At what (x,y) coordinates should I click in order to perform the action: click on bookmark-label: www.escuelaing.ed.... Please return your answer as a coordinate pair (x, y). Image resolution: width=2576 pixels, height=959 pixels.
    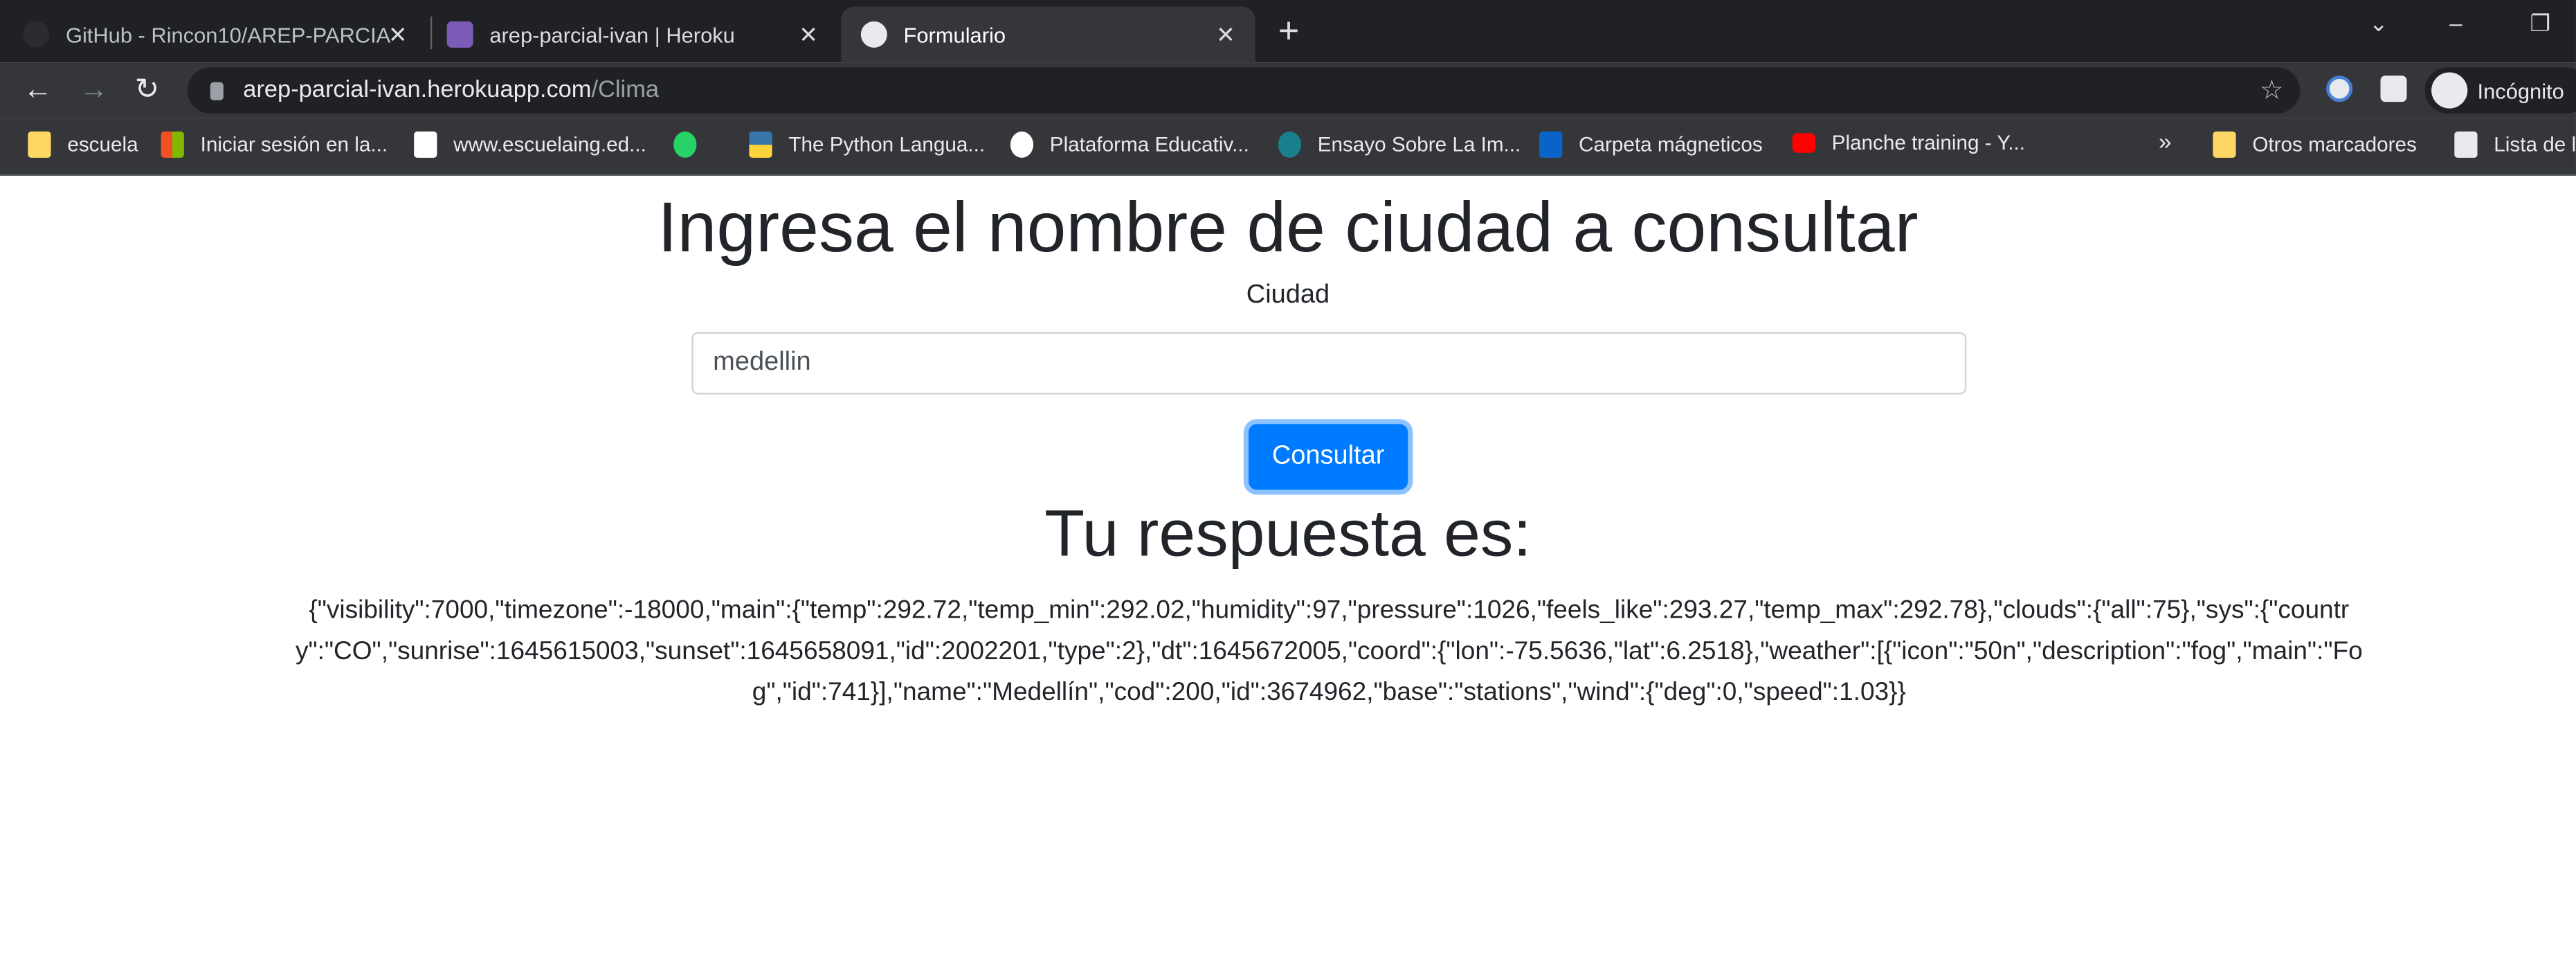
    Looking at the image, I should click on (549, 144).